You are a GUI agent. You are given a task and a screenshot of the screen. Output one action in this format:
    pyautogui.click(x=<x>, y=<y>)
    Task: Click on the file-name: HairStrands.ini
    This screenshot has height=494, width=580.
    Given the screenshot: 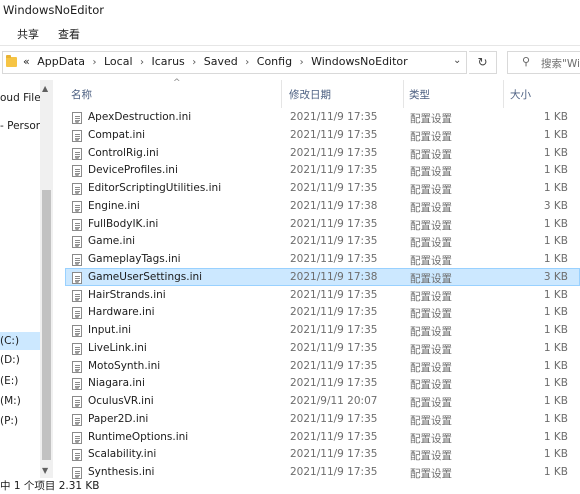 What is the action you would take?
    pyautogui.click(x=127, y=294)
    